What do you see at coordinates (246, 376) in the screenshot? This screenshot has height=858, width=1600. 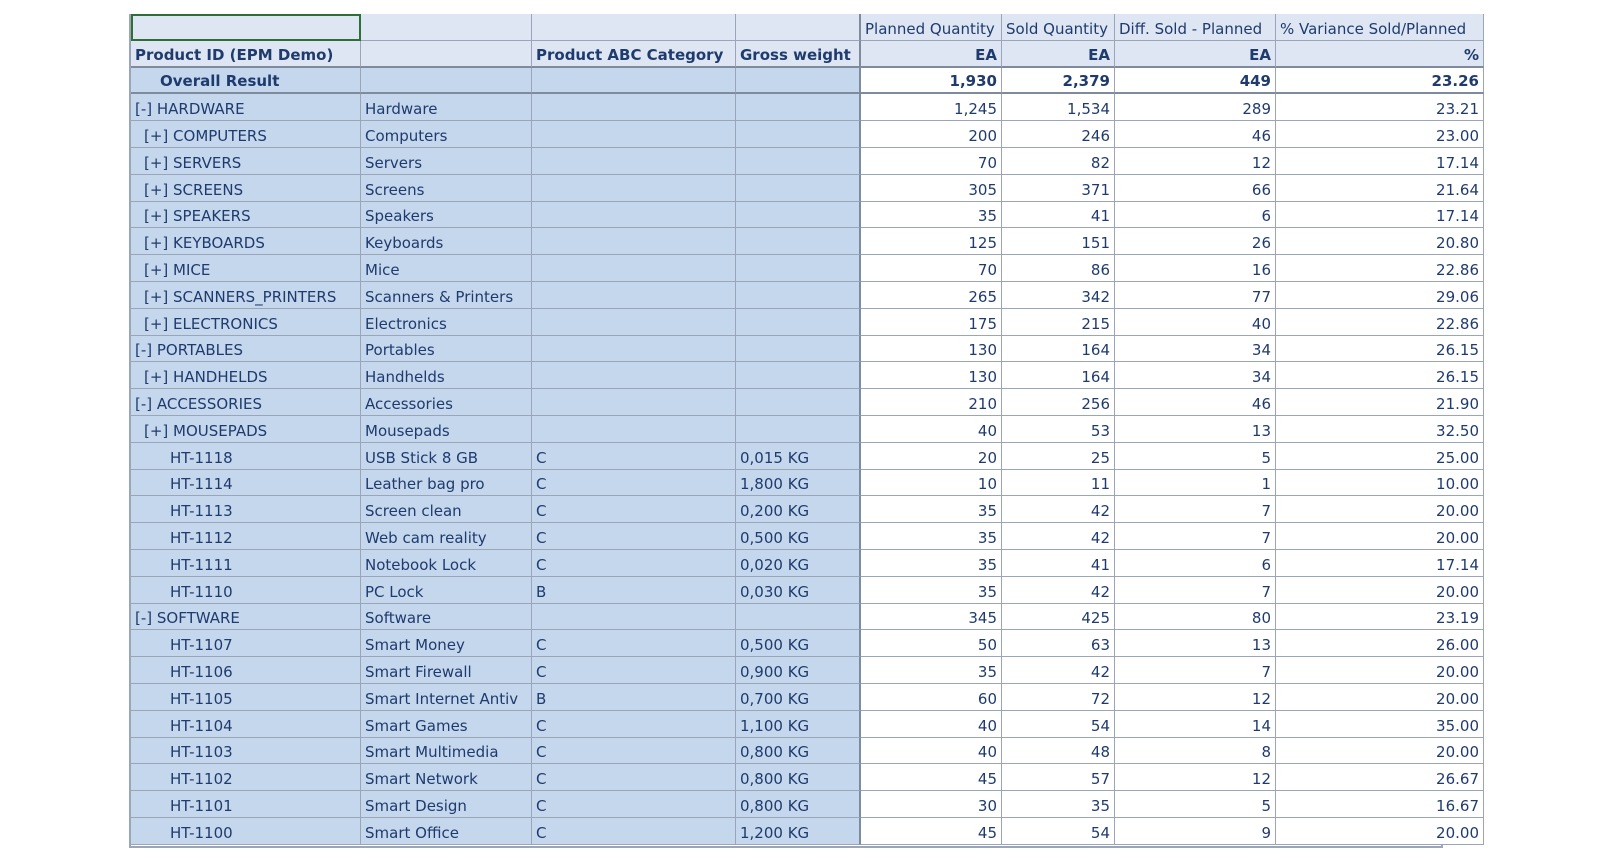 I see `hierarchy-node-toggle: [+] HANDHELDS` at bounding box center [246, 376].